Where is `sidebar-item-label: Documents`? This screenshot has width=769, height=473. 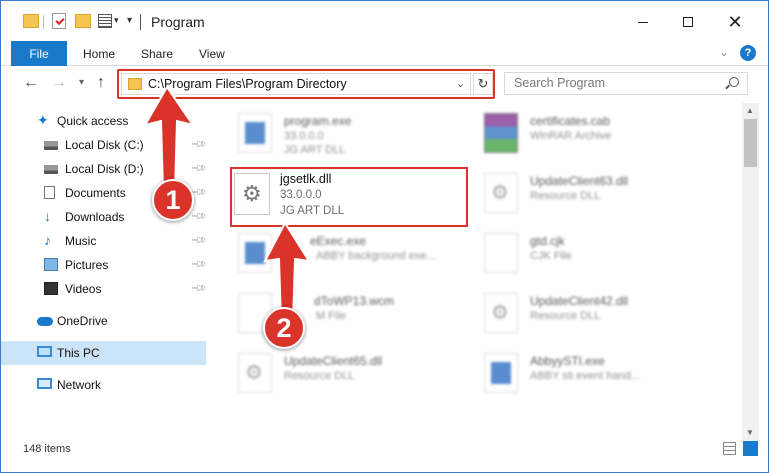
sidebar-item-label: Documents is located at coordinates (95, 193).